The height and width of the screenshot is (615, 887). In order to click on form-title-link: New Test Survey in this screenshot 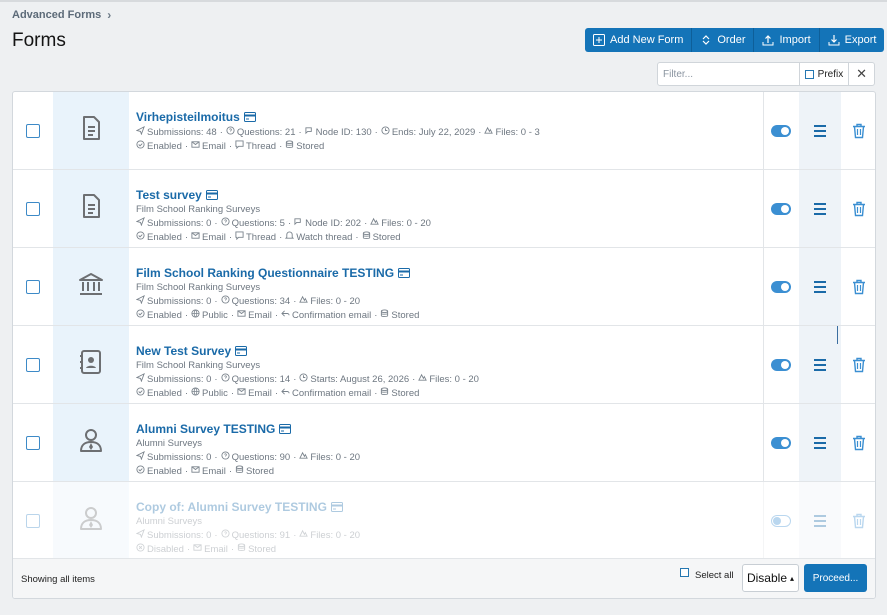, I will do `click(183, 351)`.